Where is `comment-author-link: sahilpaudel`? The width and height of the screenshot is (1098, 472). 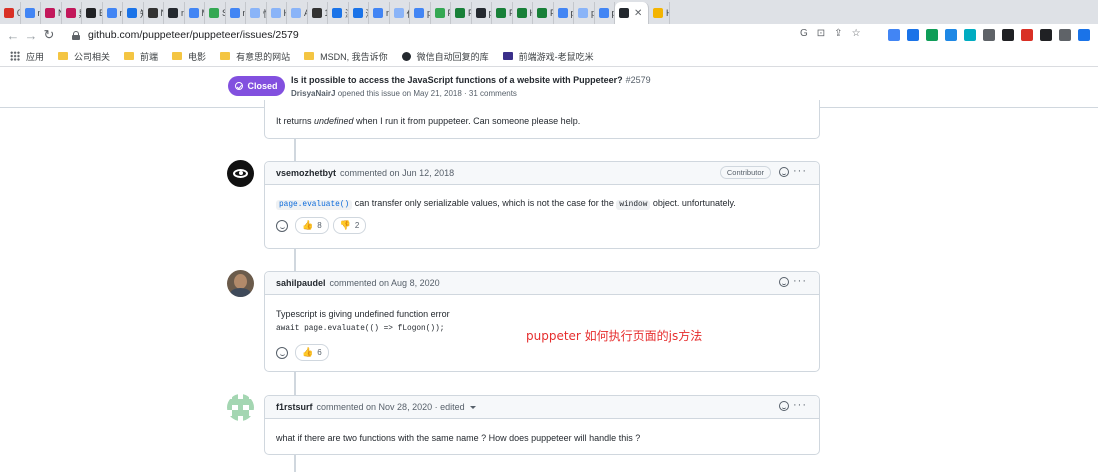
comment-author-link: sahilpaudel is located at coordinates (301, 283).